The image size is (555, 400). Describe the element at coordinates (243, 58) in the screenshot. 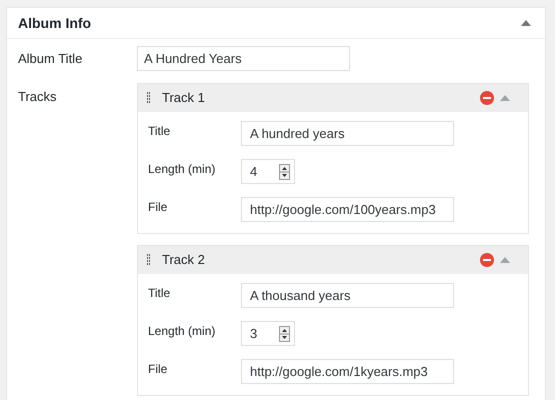

I see `album-title-field: A Hundred Years` at that location.